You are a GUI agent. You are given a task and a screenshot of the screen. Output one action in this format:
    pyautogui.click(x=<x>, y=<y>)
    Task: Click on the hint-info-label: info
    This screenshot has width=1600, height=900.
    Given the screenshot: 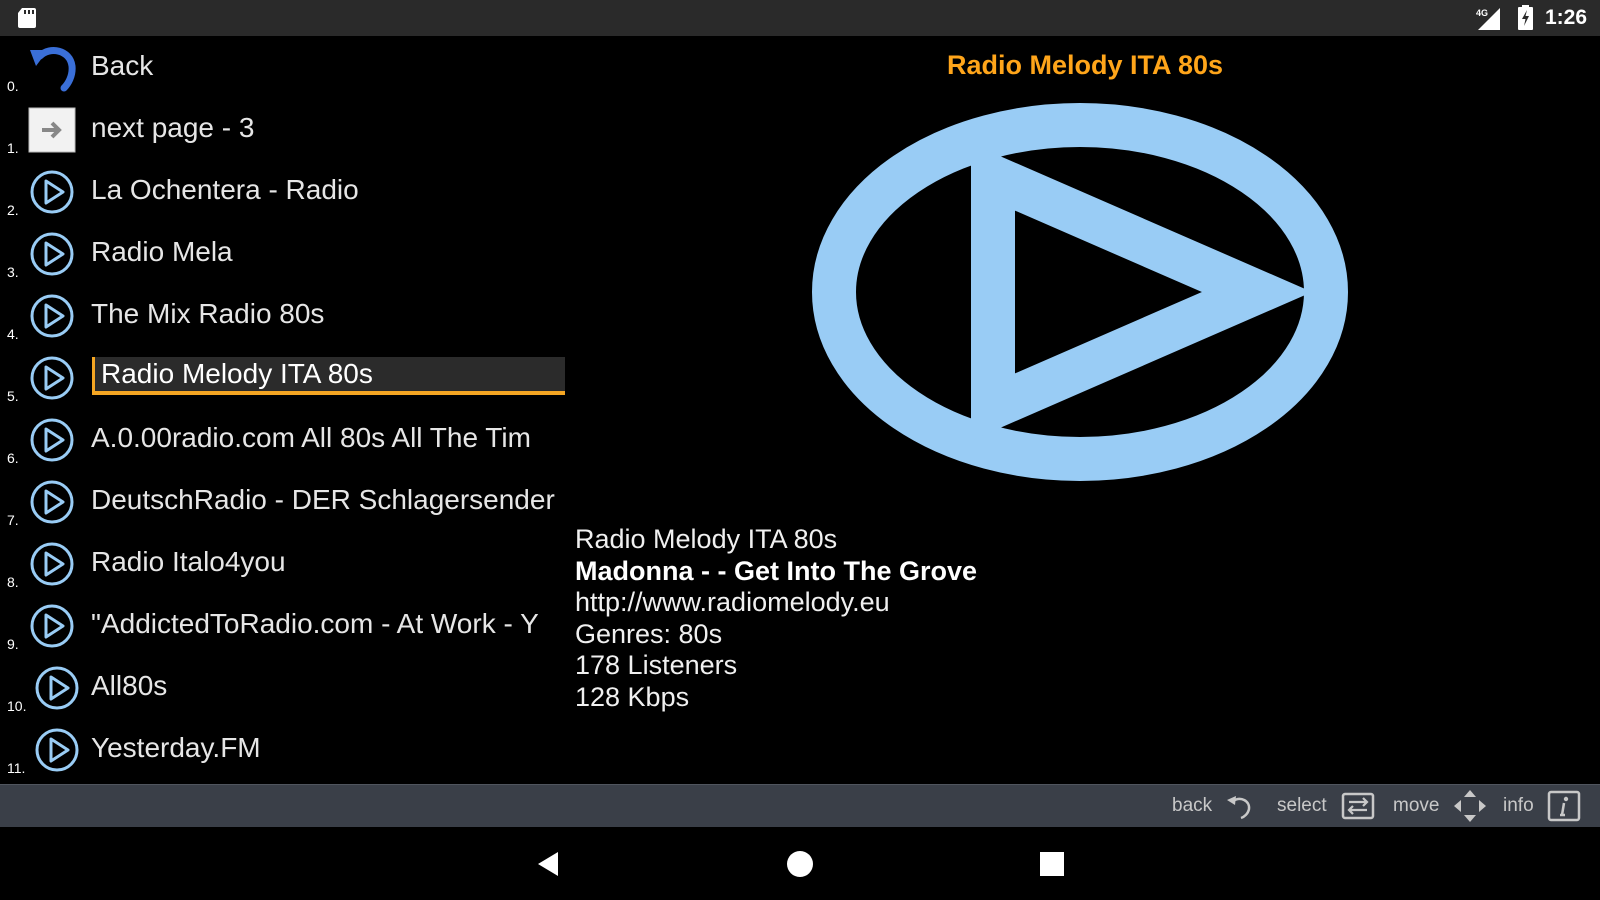 What is the action you would take?
    pyautogui.click(x=1518, y=805)
    